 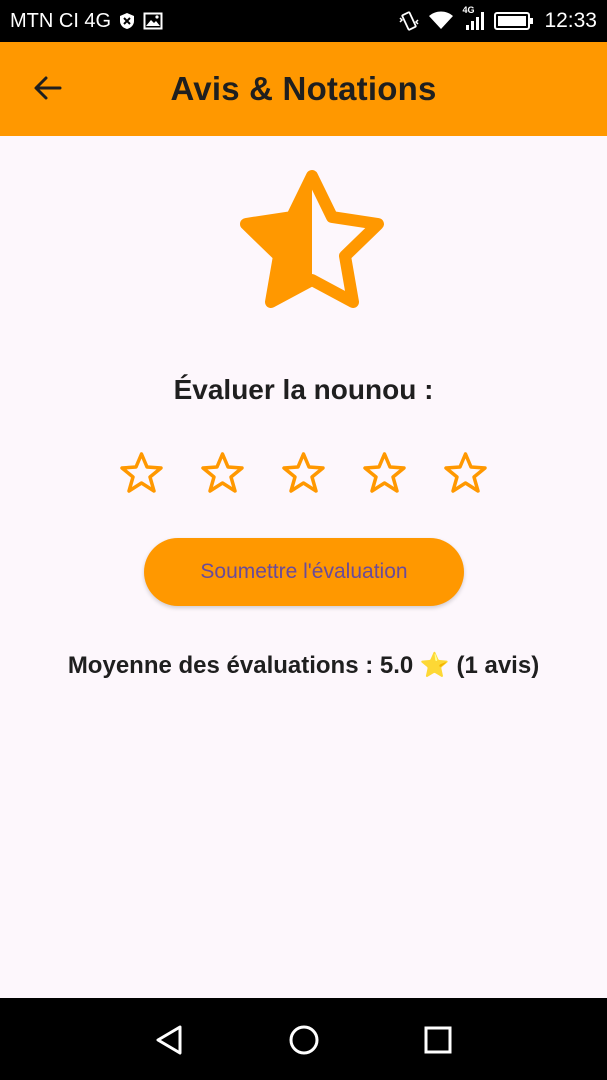 What do you see at coordinates (303, 389) in the screenshot?
I see `rate-label: Évaluer la nounou :` at bounding box center [303, 389].